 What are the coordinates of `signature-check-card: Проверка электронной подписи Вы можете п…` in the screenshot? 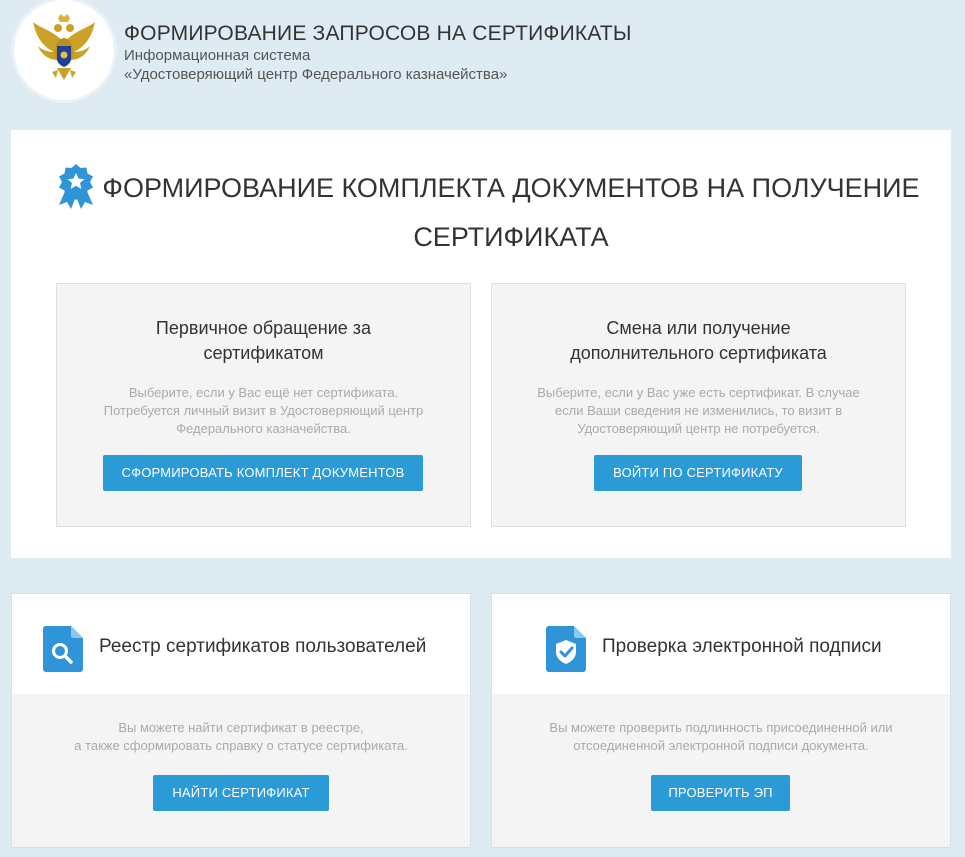 It's located at (721, 720).